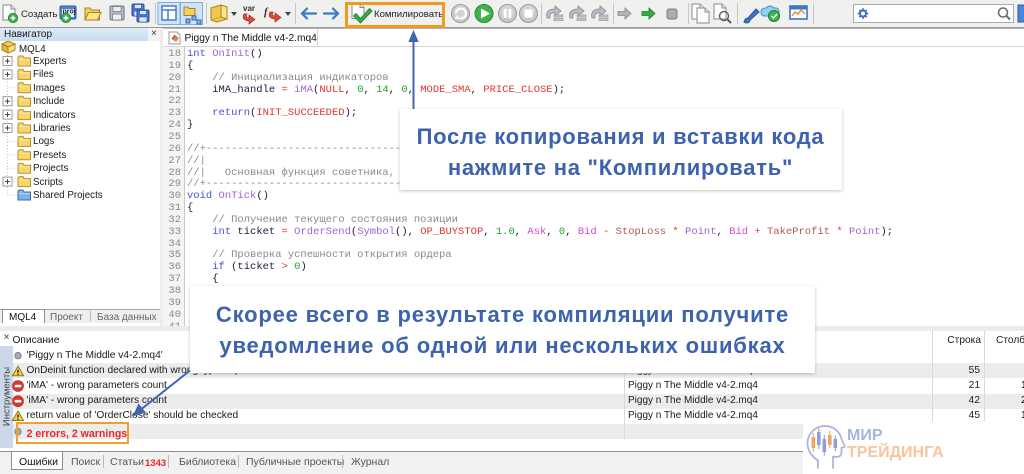 The height and width of the screenshot is (474, 1024). Describe the element at coordinates (865, 435) in the screenshot. I see `svg-text: МИР` at that location.